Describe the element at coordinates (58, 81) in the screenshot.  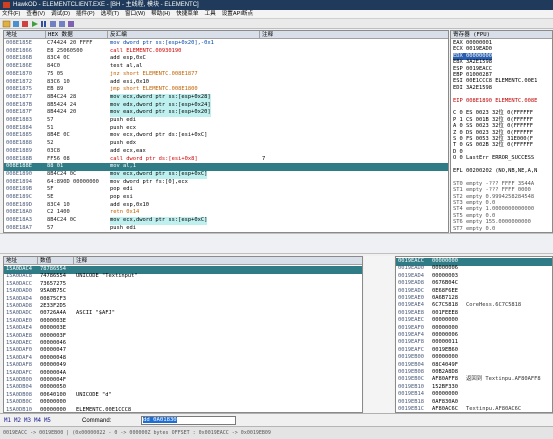
I see `disasm-hex: 83C6 10` at that location.